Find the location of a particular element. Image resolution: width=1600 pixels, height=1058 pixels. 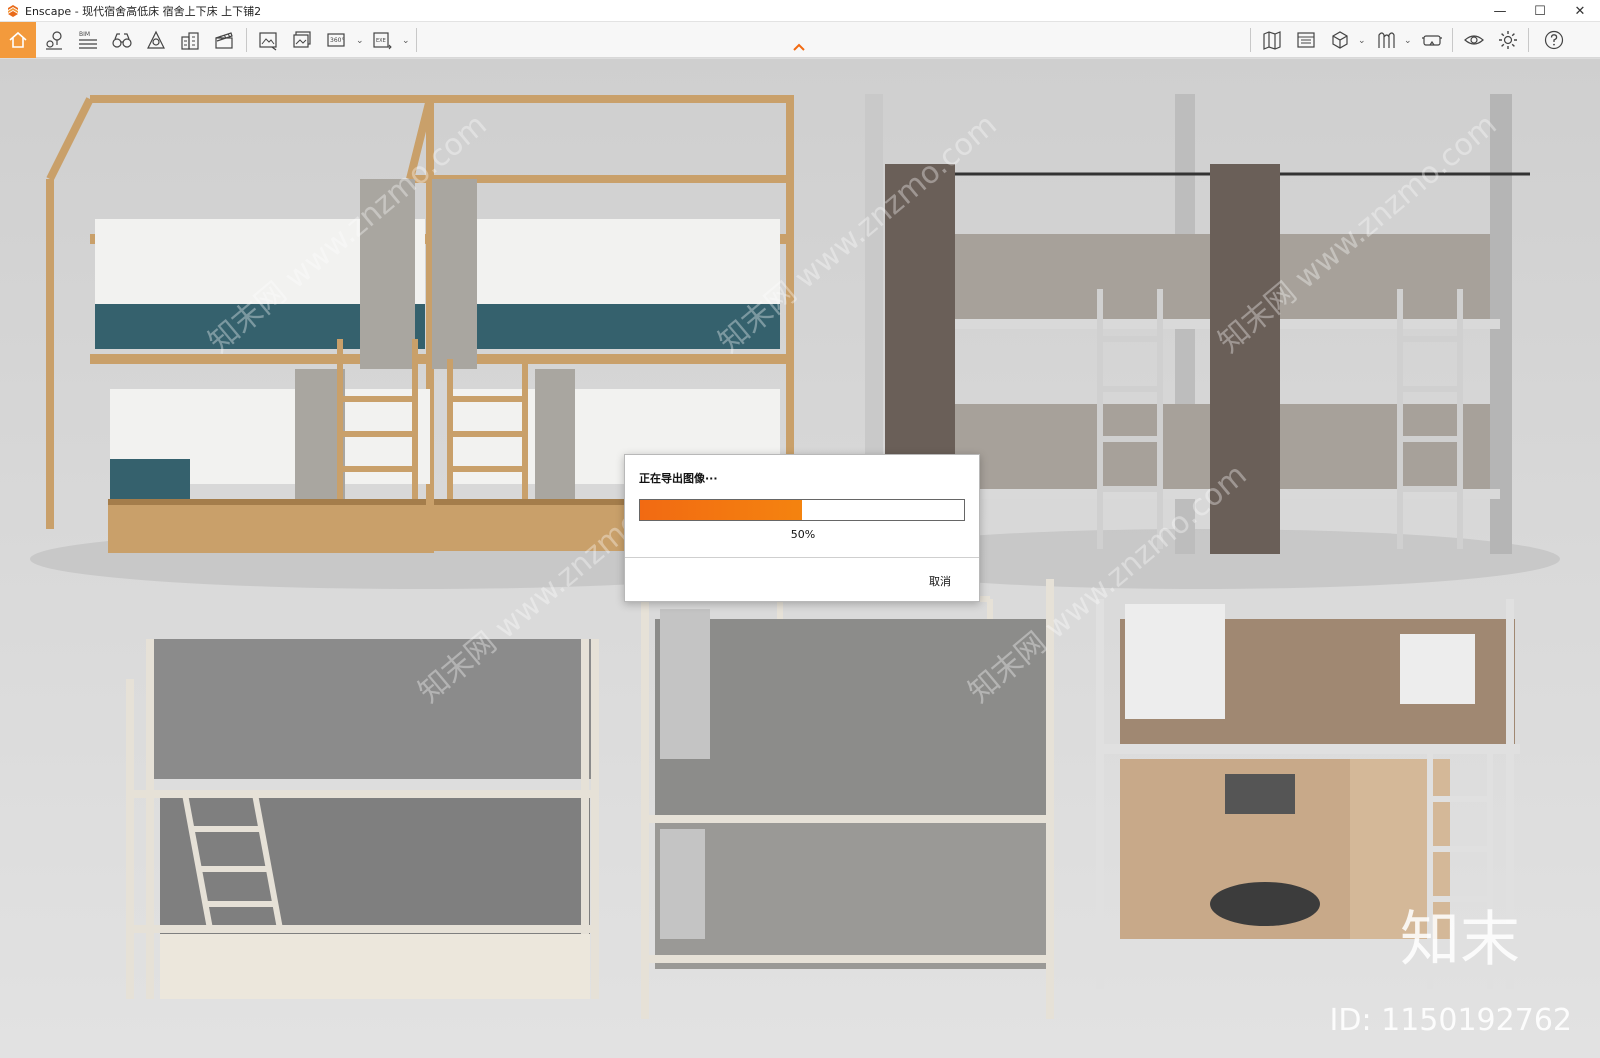

id-watermark: ID: 1150192762 is located at coordinates (1450, 1020).